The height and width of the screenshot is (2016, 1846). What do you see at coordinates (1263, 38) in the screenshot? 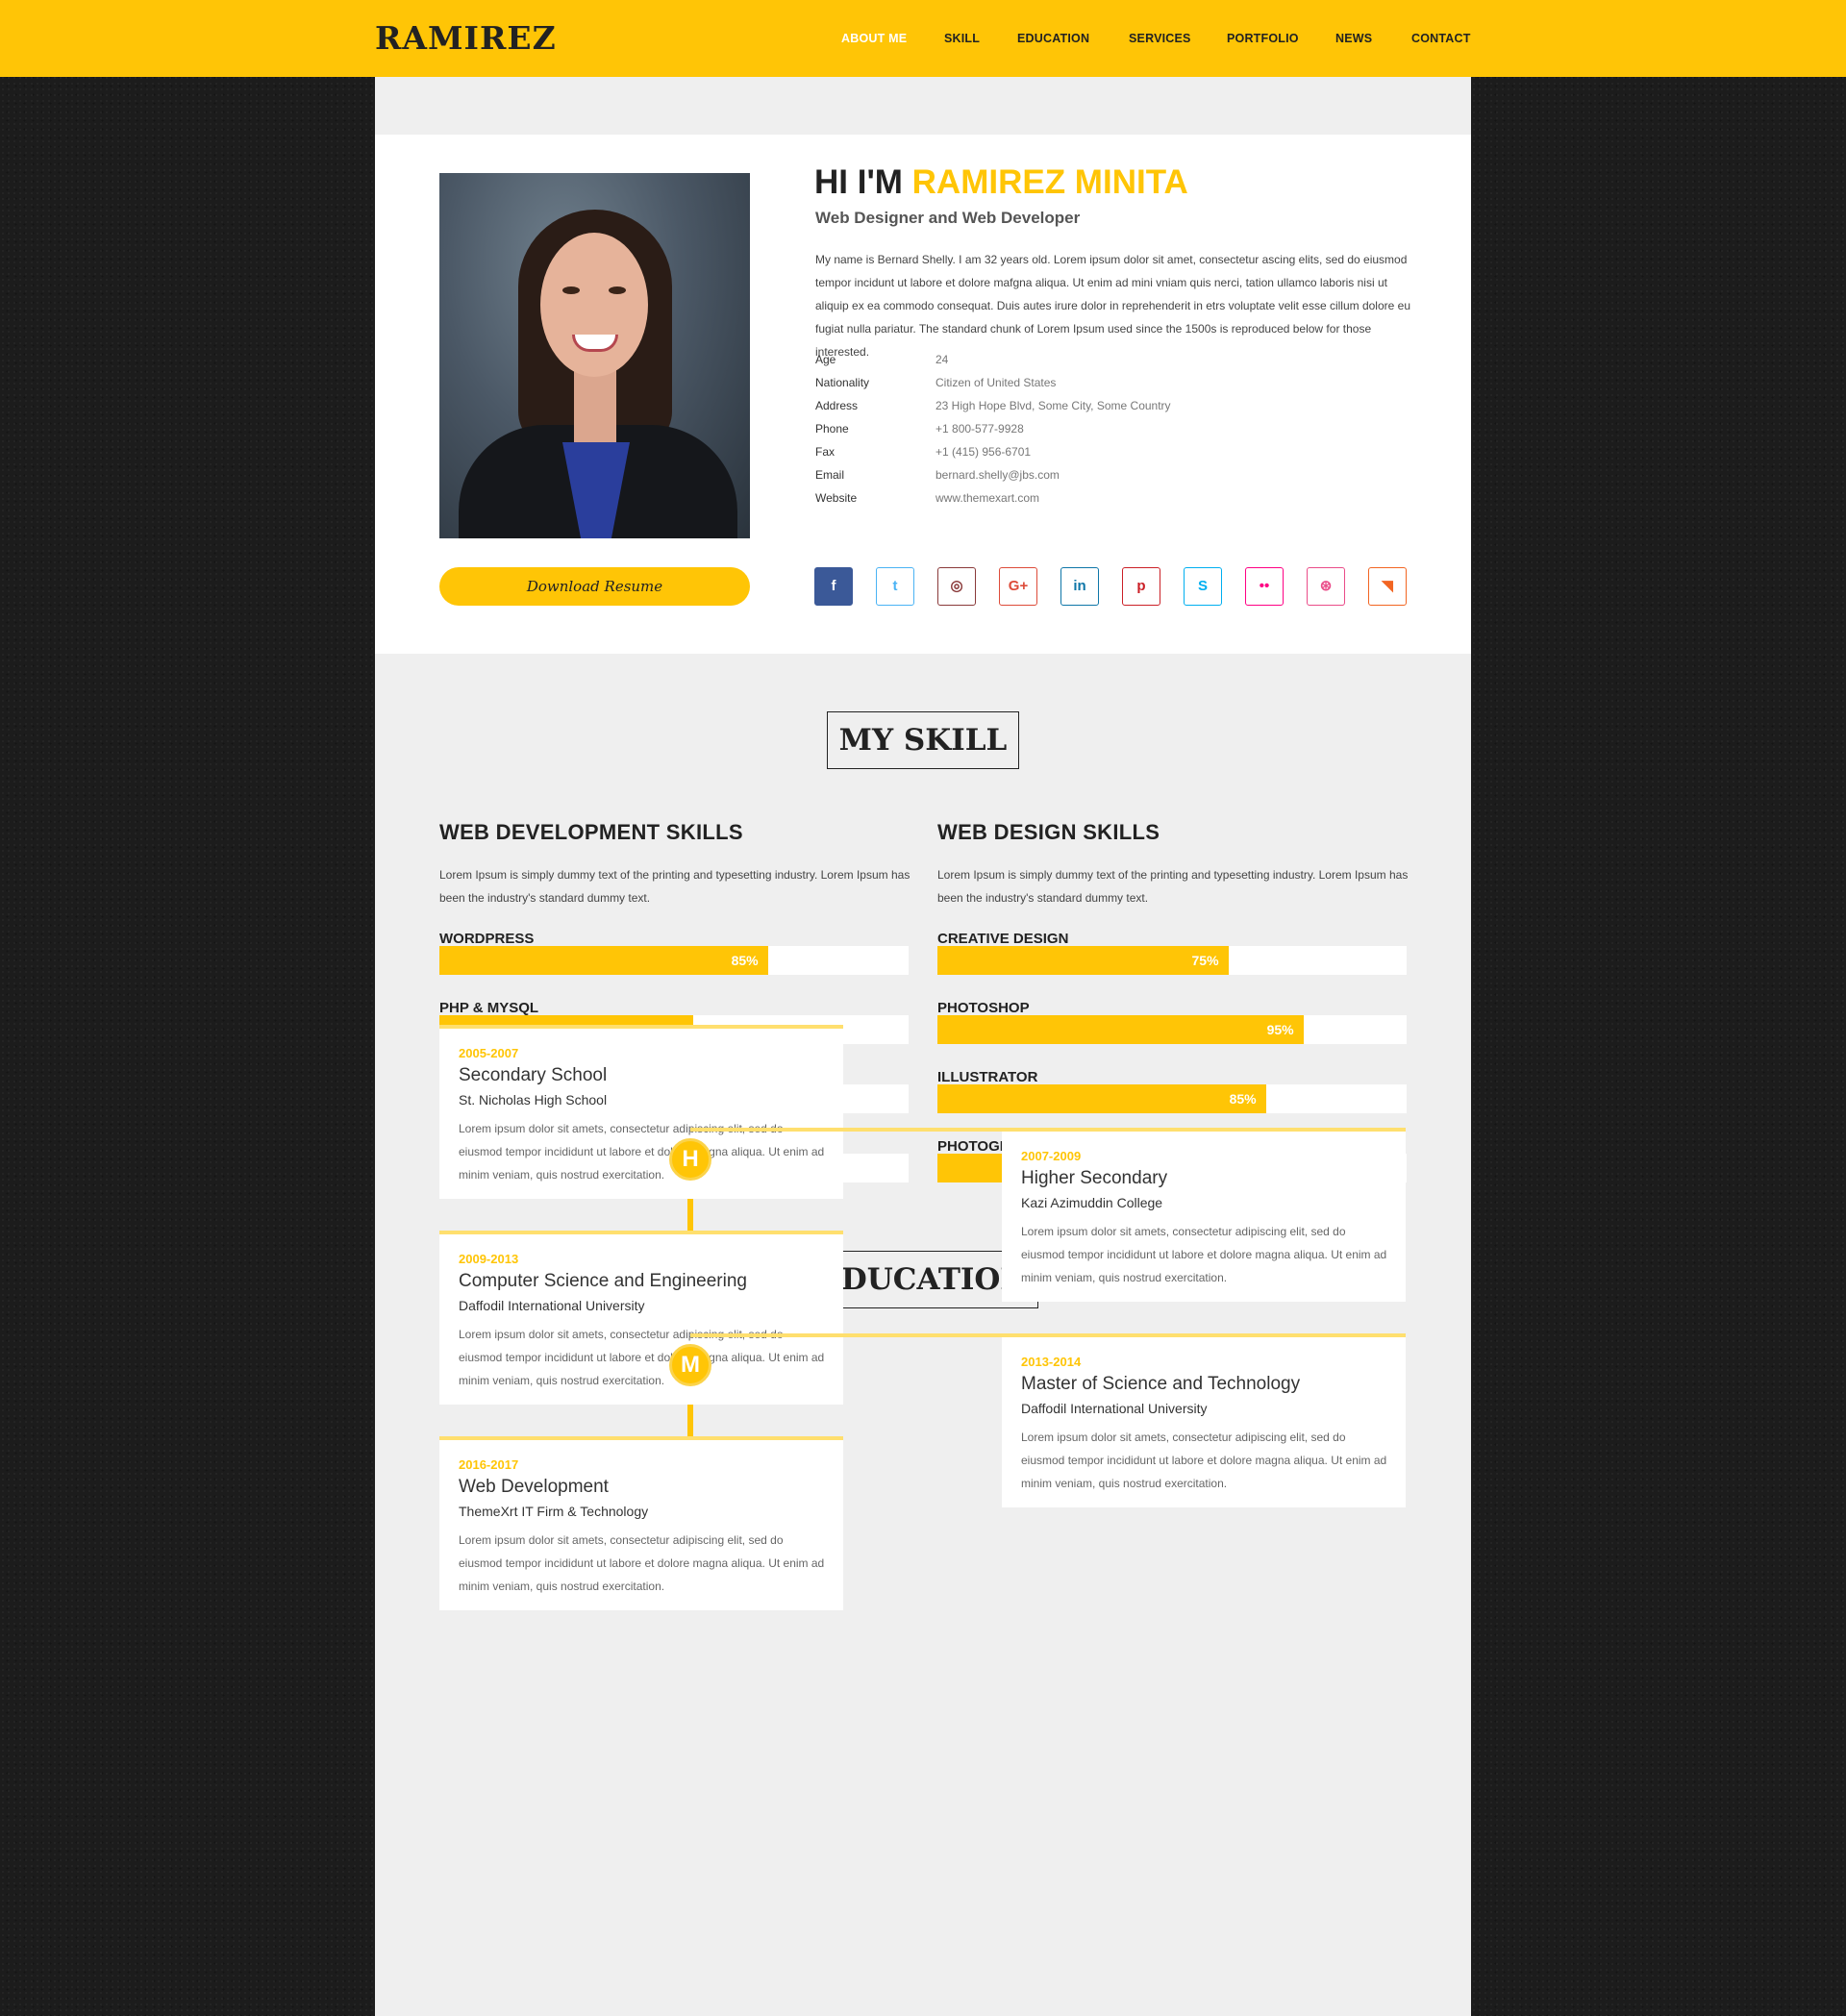
I see `nav-portfolio: PORTFOLIO` at bounding box center [1263, 38].